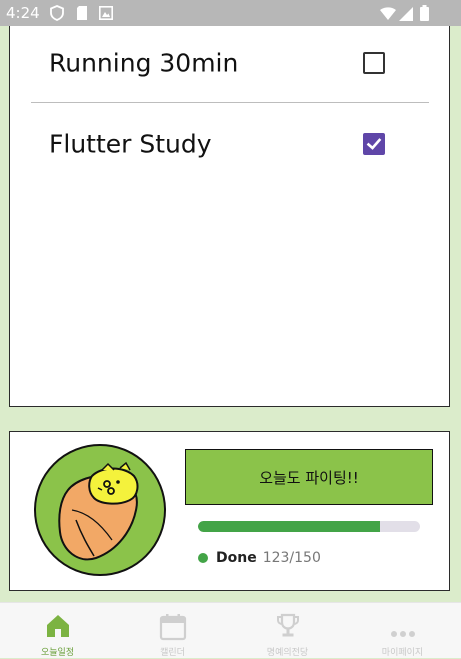  I want to click on nav-label: 마이페이지, so click(402, 653).